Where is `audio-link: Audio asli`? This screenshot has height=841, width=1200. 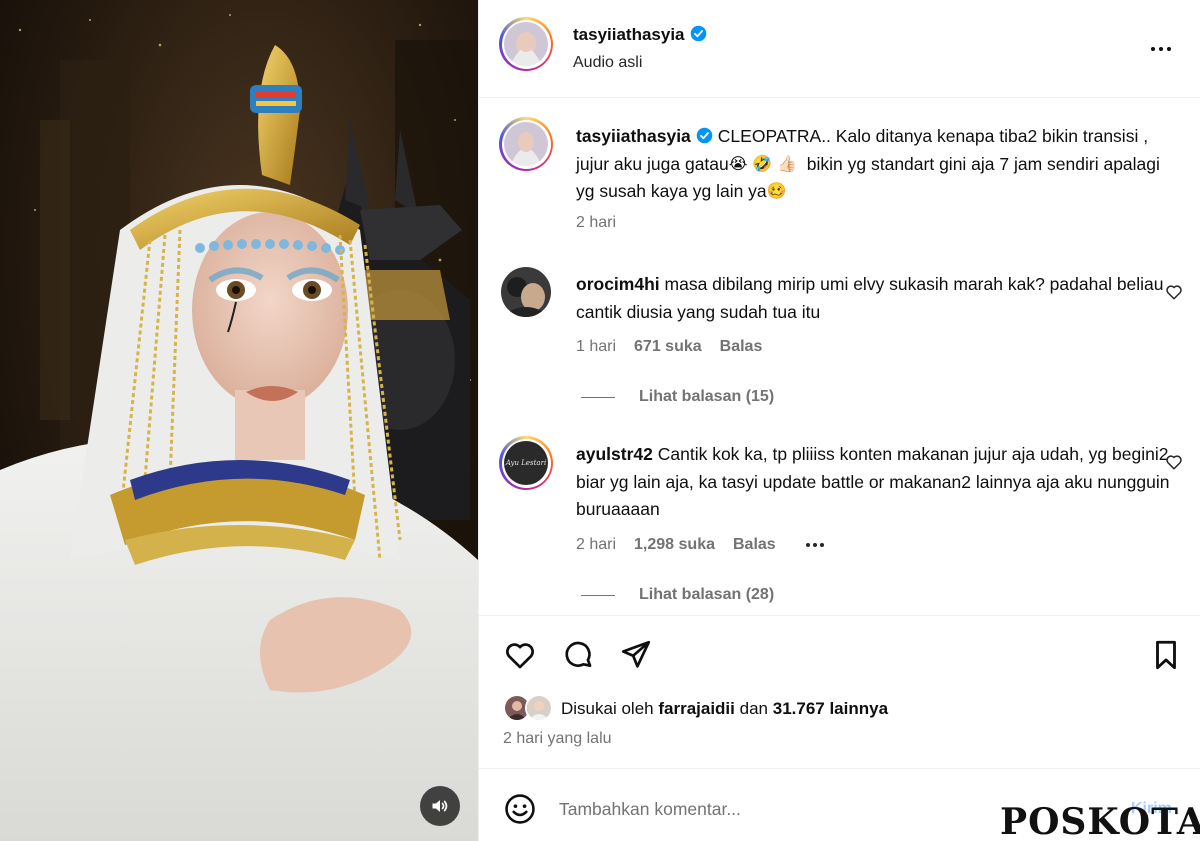
audio-link: Audio asli is located at coordinates (607, 63).